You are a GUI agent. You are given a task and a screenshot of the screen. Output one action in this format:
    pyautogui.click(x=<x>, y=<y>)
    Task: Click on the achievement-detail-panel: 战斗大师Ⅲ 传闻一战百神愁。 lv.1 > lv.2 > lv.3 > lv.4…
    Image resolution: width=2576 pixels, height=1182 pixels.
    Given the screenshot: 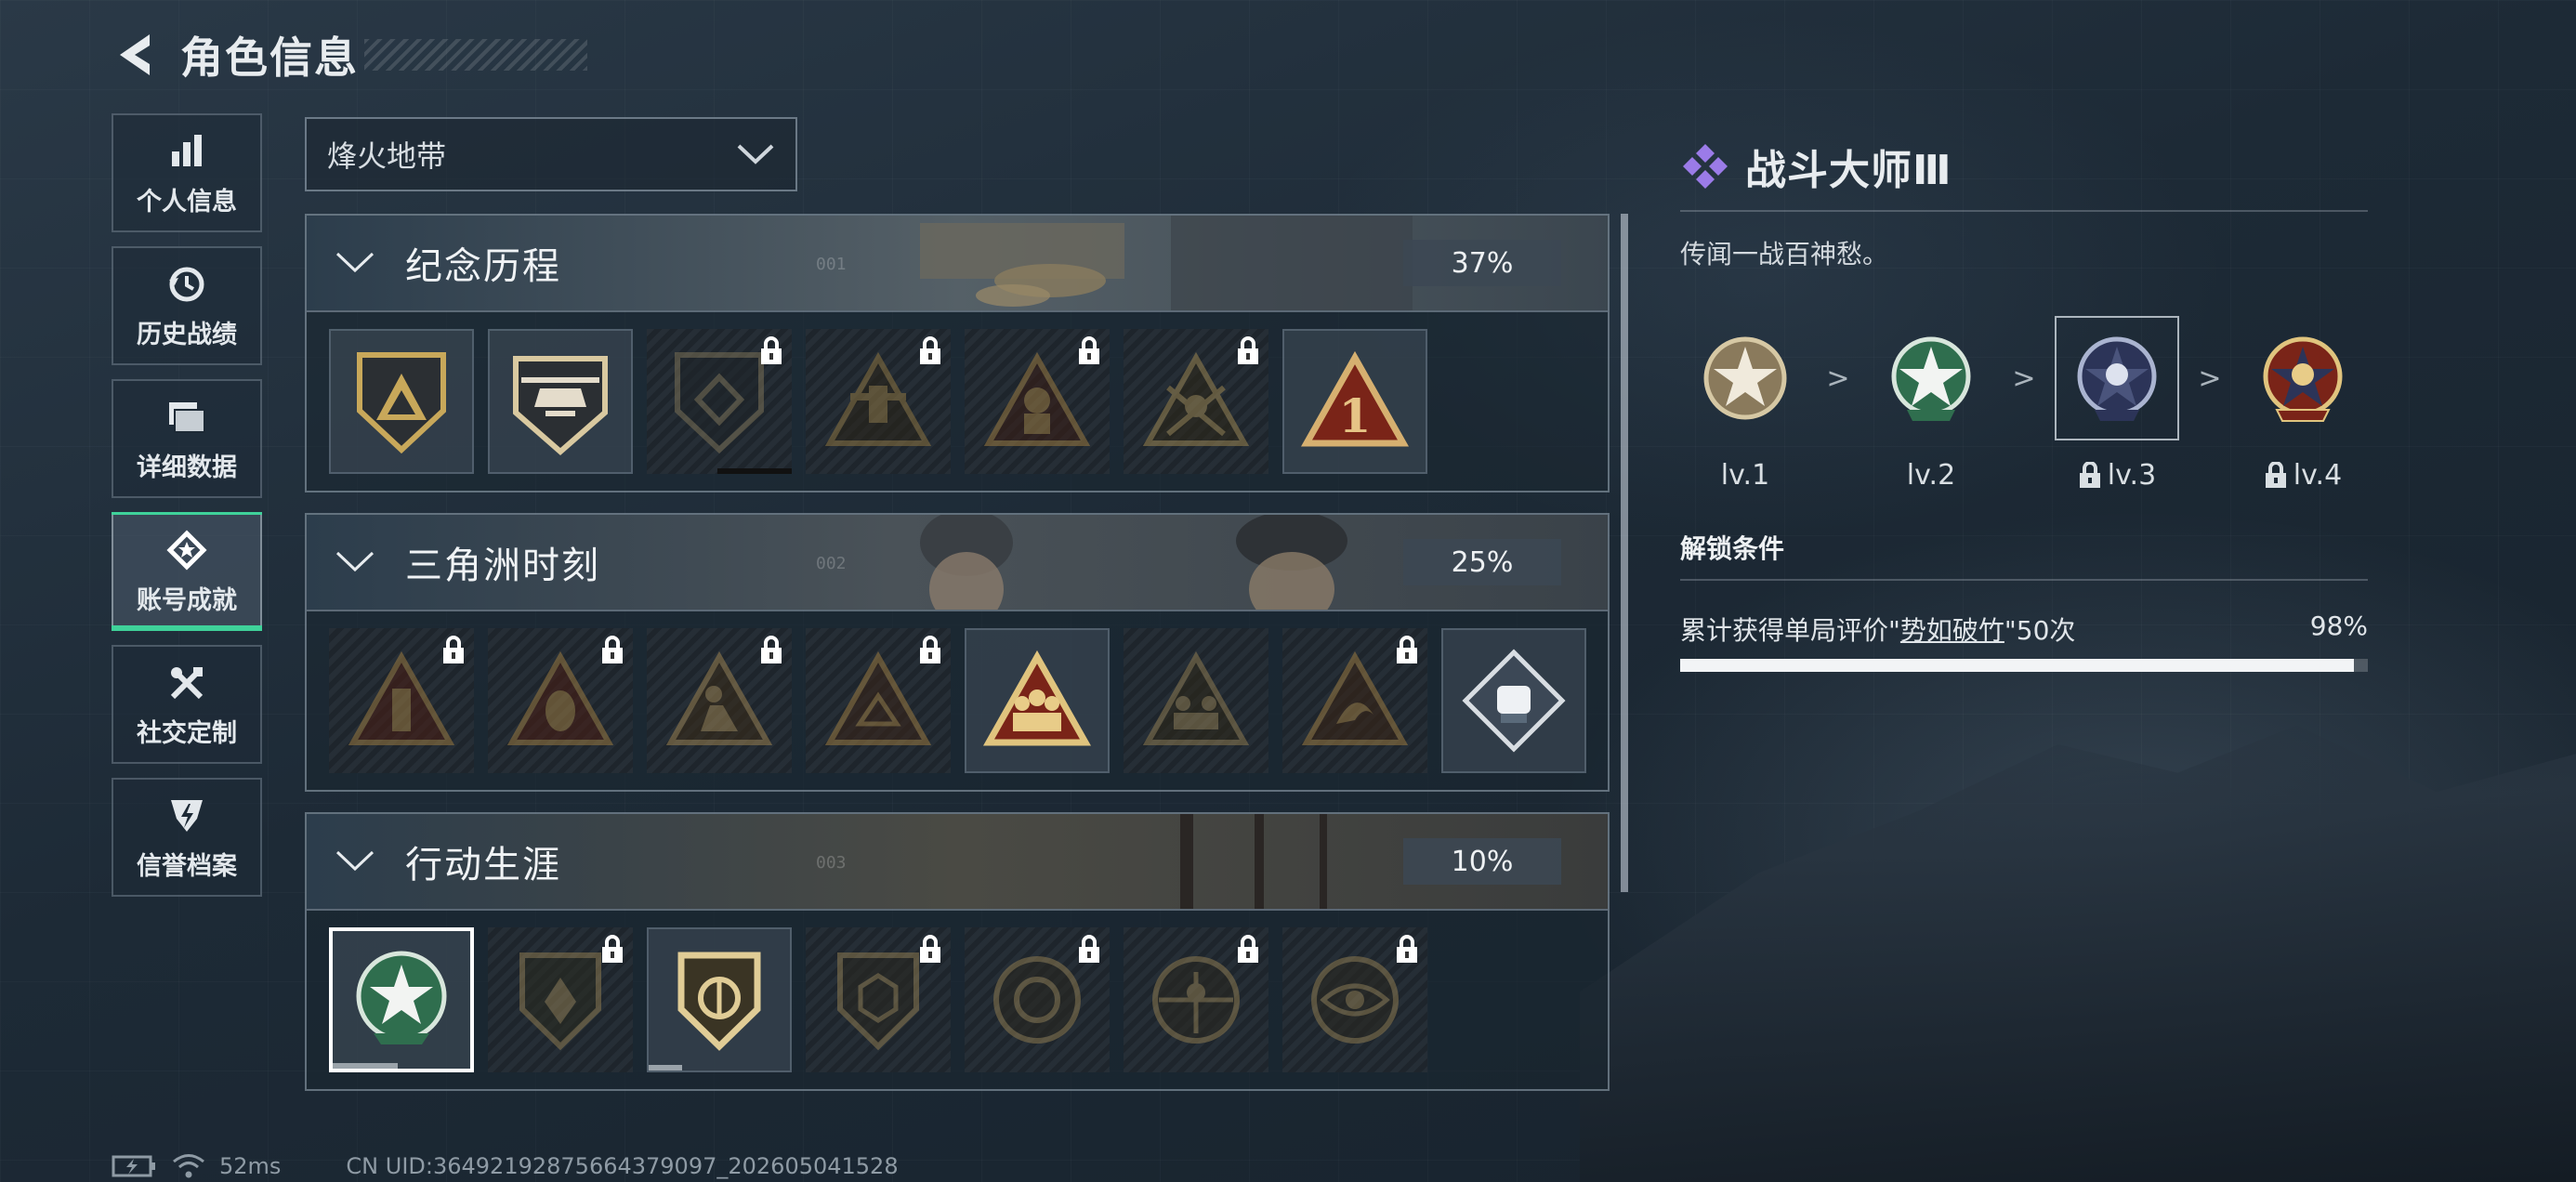 What is the action you would take?
    pyautogui.click(x=2024, y=404)
    